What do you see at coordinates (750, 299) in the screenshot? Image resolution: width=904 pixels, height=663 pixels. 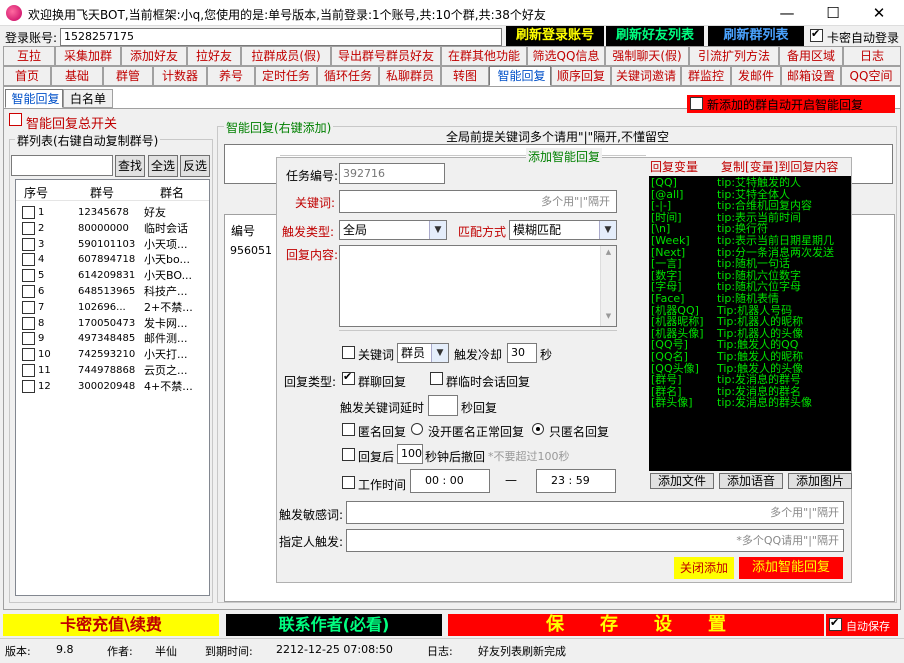 I see `var-item: [Face] tip:随机表情` at bounding box center [750, 299].